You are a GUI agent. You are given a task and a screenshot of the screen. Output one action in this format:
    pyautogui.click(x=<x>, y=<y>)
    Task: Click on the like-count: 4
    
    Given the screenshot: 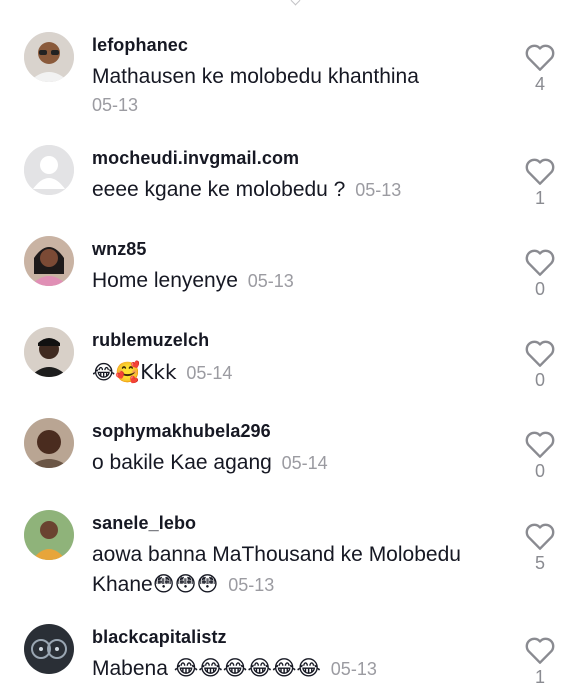 What is the action you would take?
    pyautogui.click(x=539, y=84)
    